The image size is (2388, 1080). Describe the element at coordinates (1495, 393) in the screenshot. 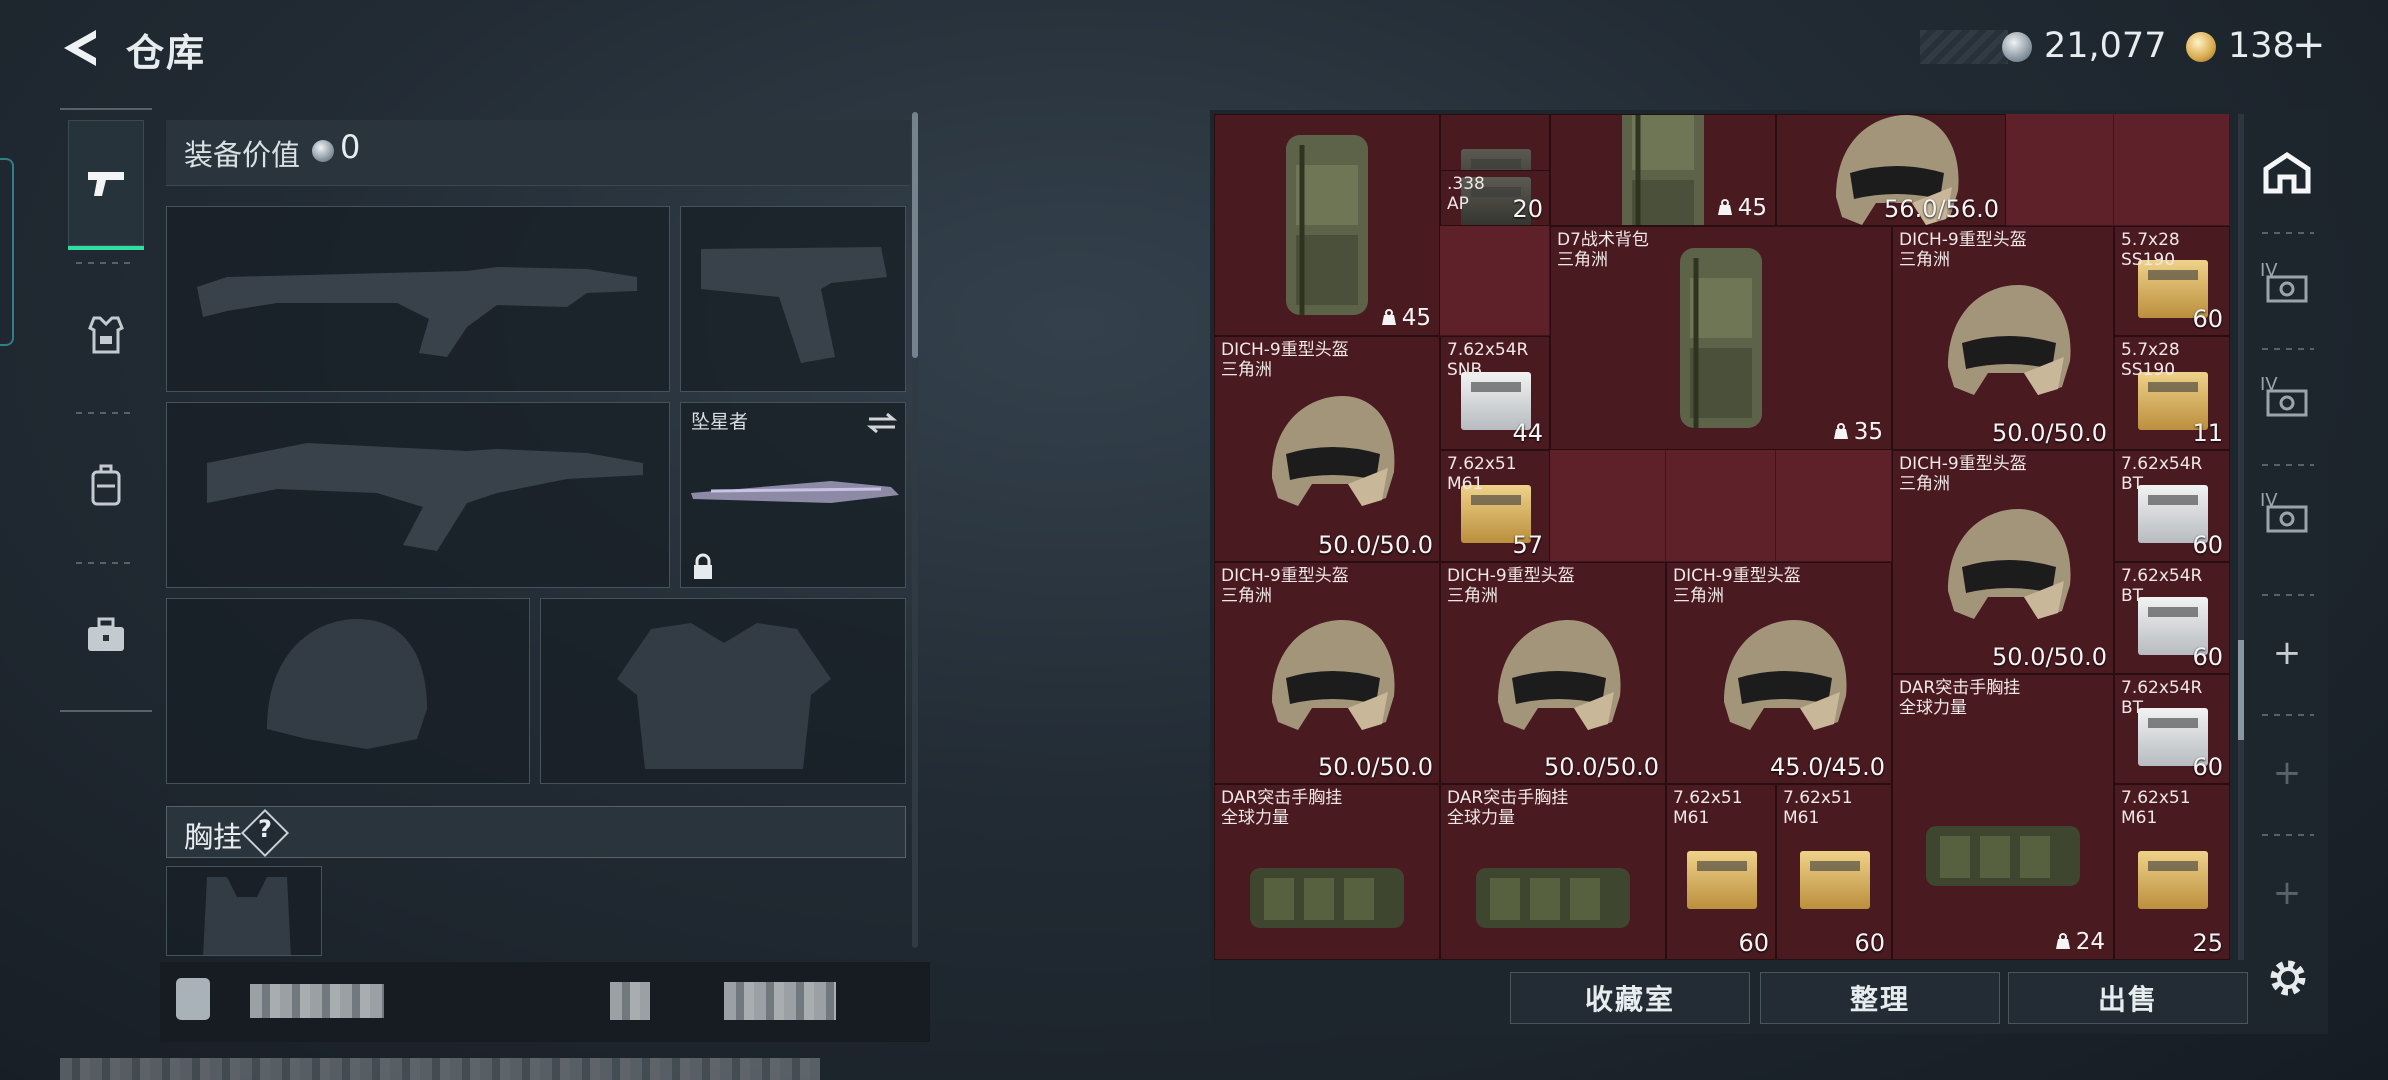

I see `warehouse-item: 7.62x54R SNB 44` at that location.